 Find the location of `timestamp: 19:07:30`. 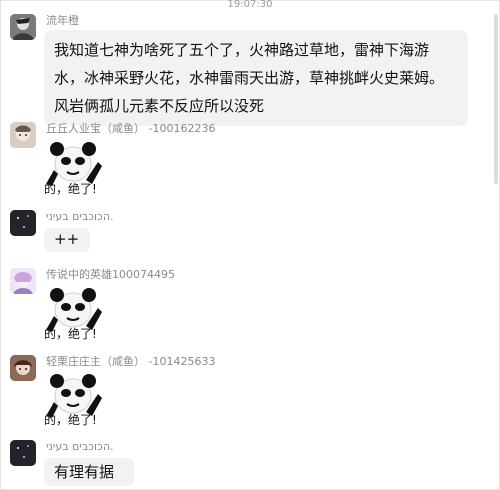

timestamp: 19:07:30 is located at coordinates (250, 5).